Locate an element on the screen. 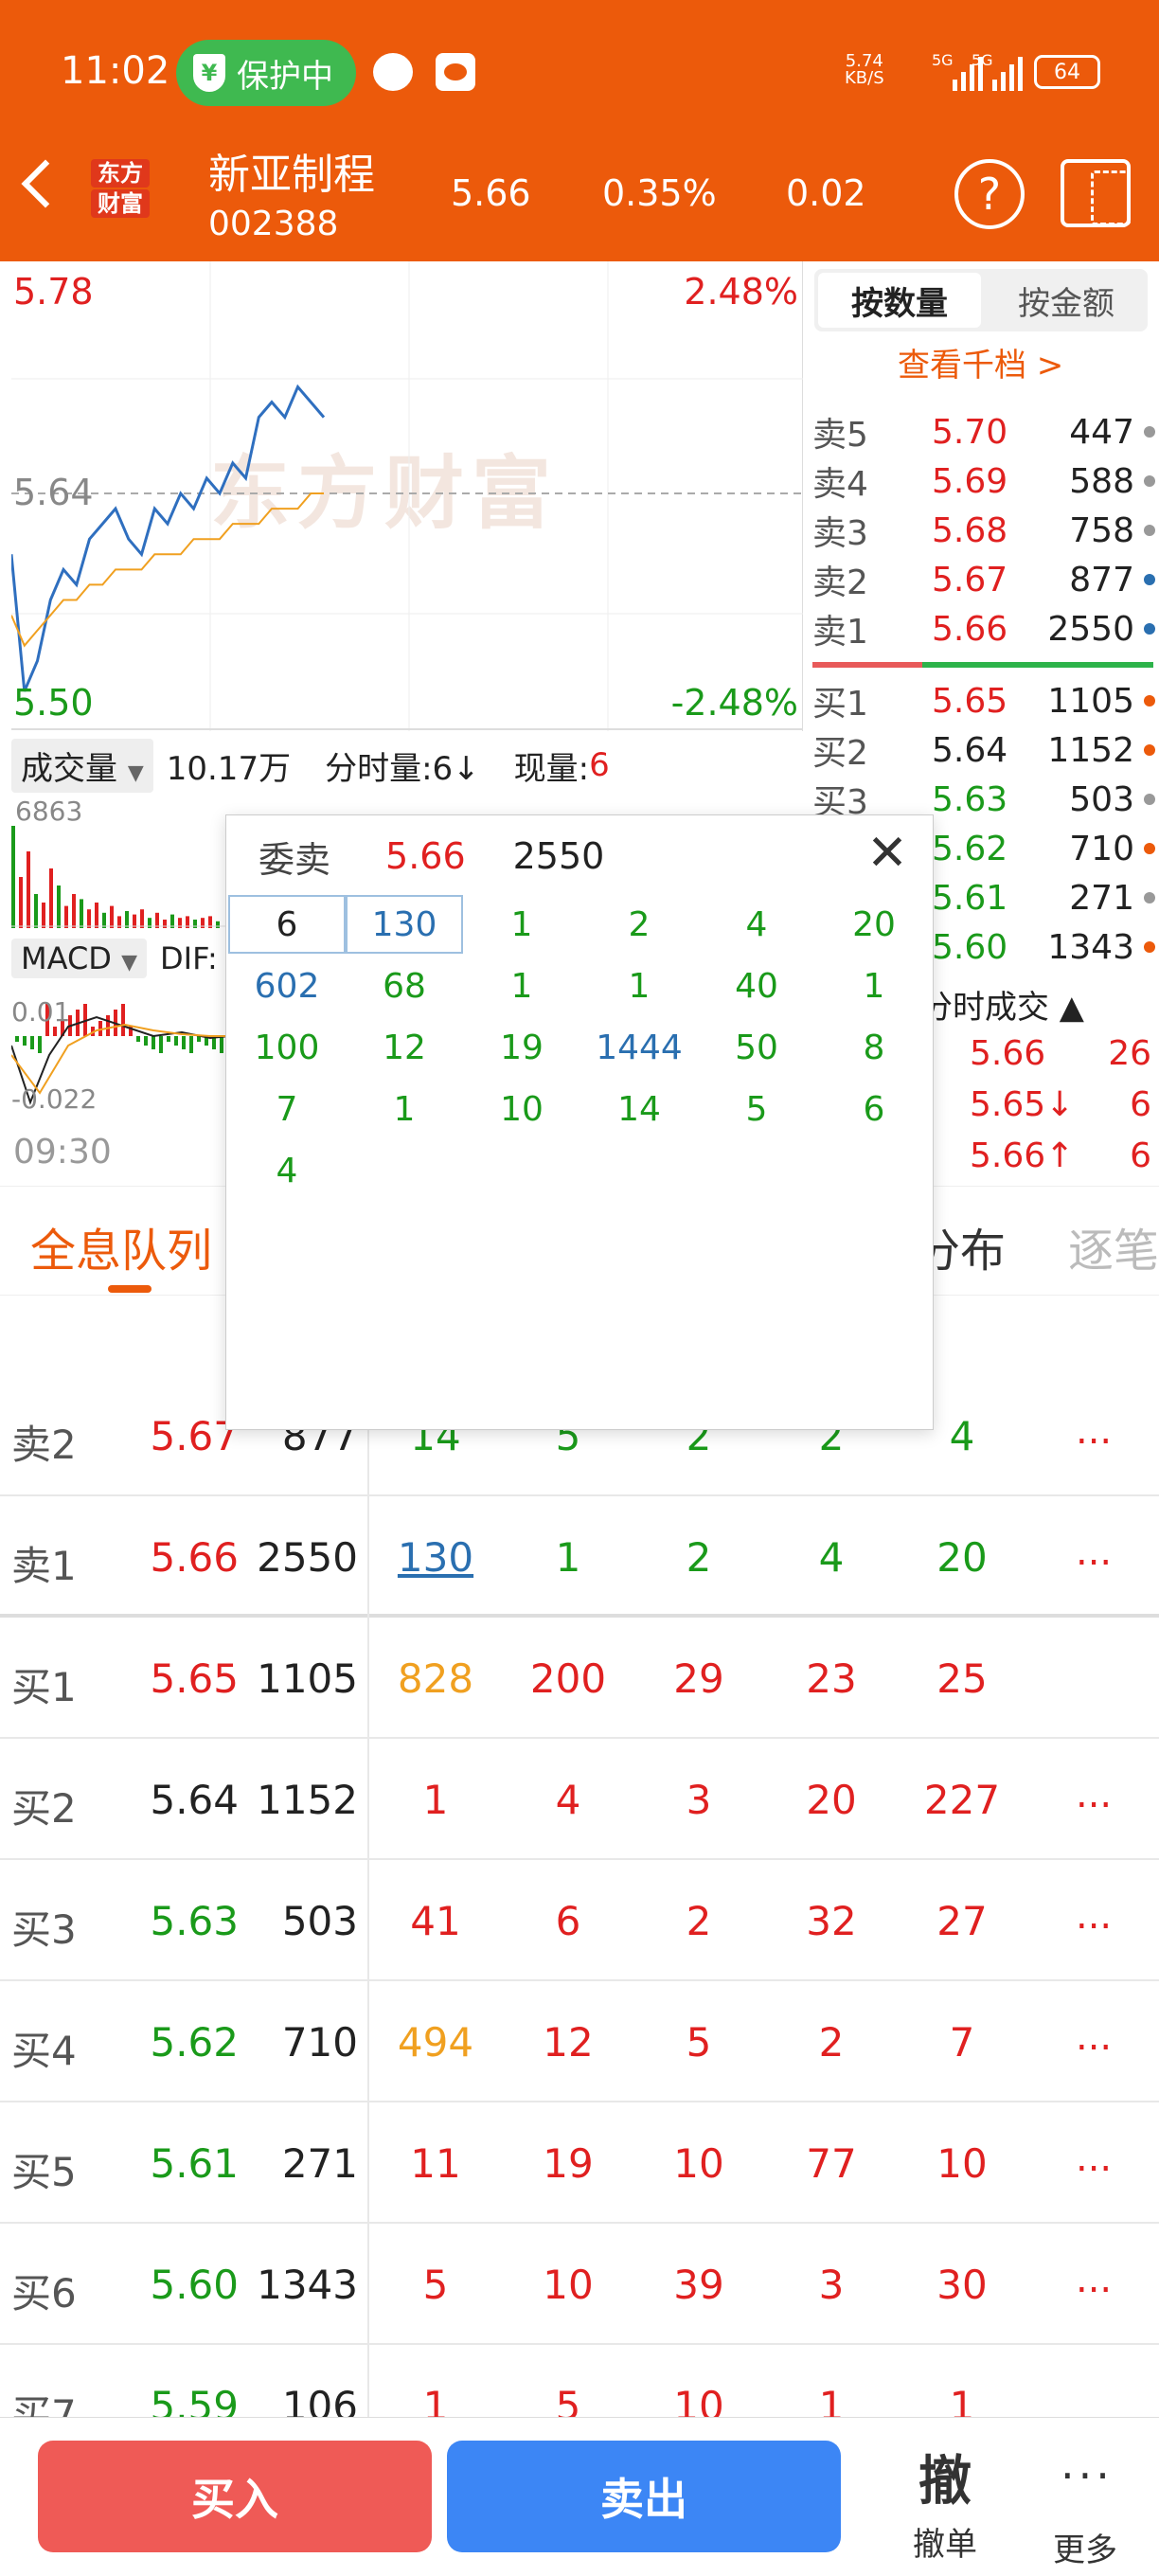 Image resolution: width=1159 pixels, height=2576 pixels. cancel-order-label: 撤单 is located at coordinates (945, 2541).